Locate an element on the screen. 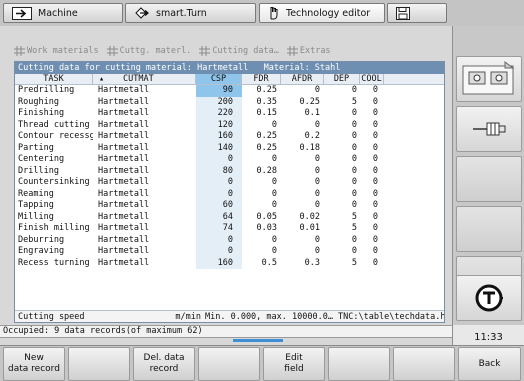  table-row: Recess turning Hartmetall 160 0.5 0.3 5 0 is located at coordinates (229, 263).